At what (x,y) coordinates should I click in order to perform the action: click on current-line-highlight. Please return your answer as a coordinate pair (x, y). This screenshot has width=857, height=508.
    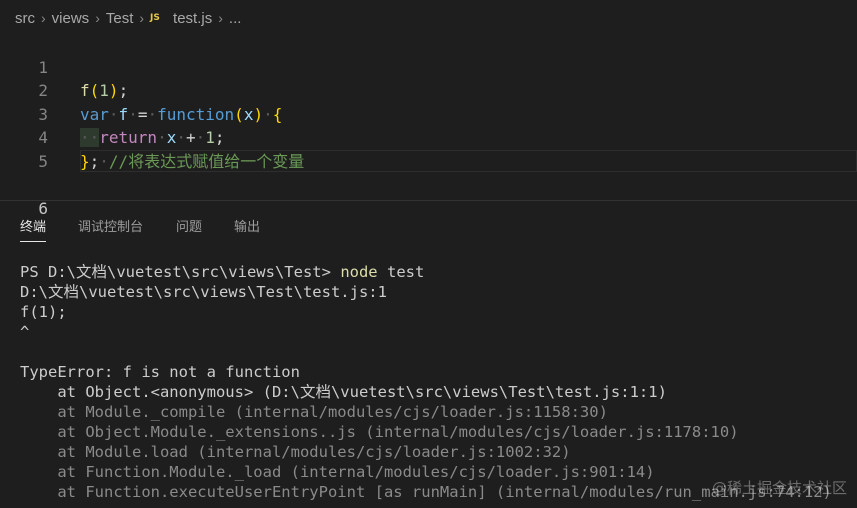
    Looking at the image, I should click on (468, 161).